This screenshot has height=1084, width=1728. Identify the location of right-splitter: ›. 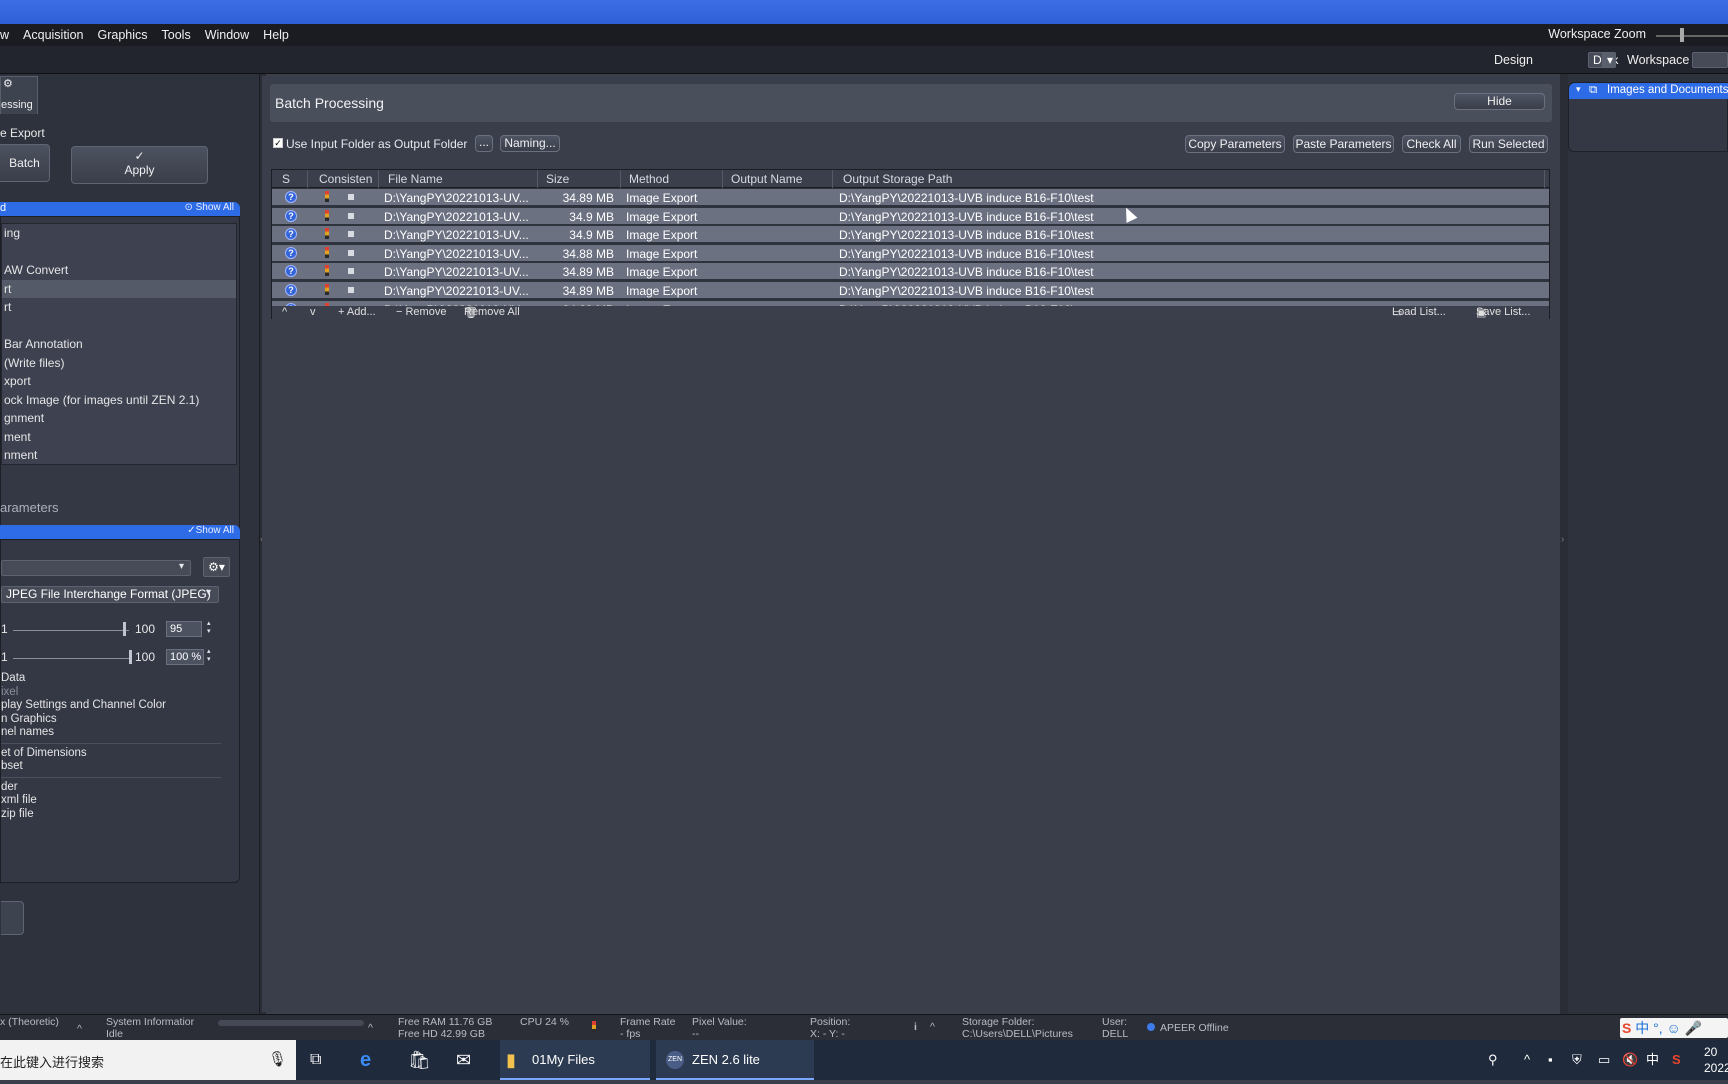
(1564, 544).